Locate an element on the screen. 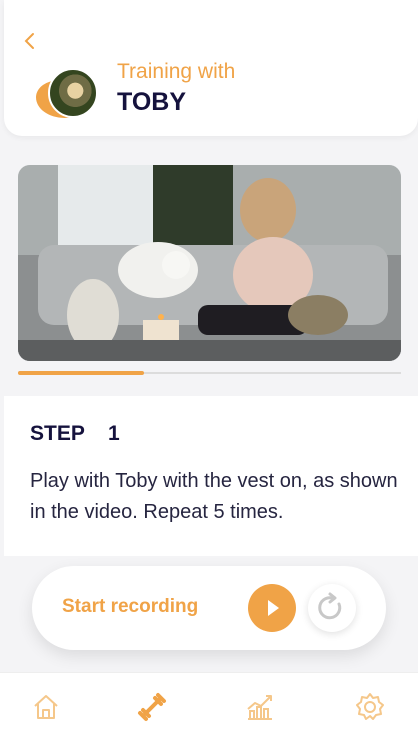  recording-control: Start recording is located at coordinates (209, 608).